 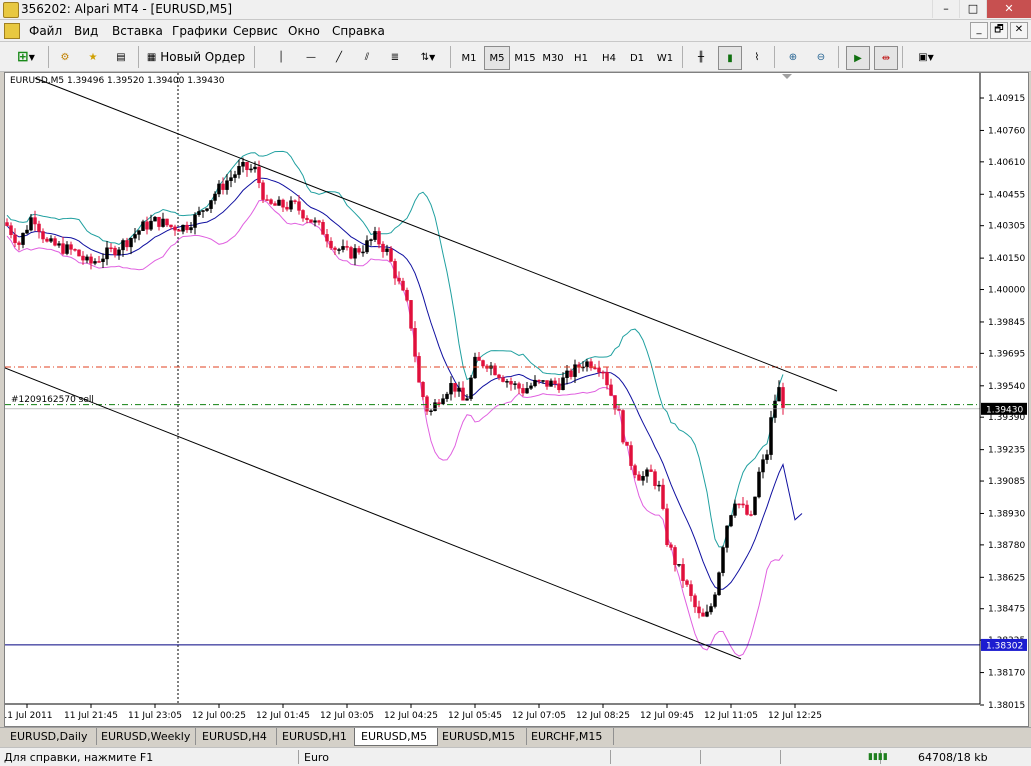 What do you see at coordinates (26, 57) in the screenshot?
I see `new-chart-button: ⊞ ▼` at bounding box center [26, 57].